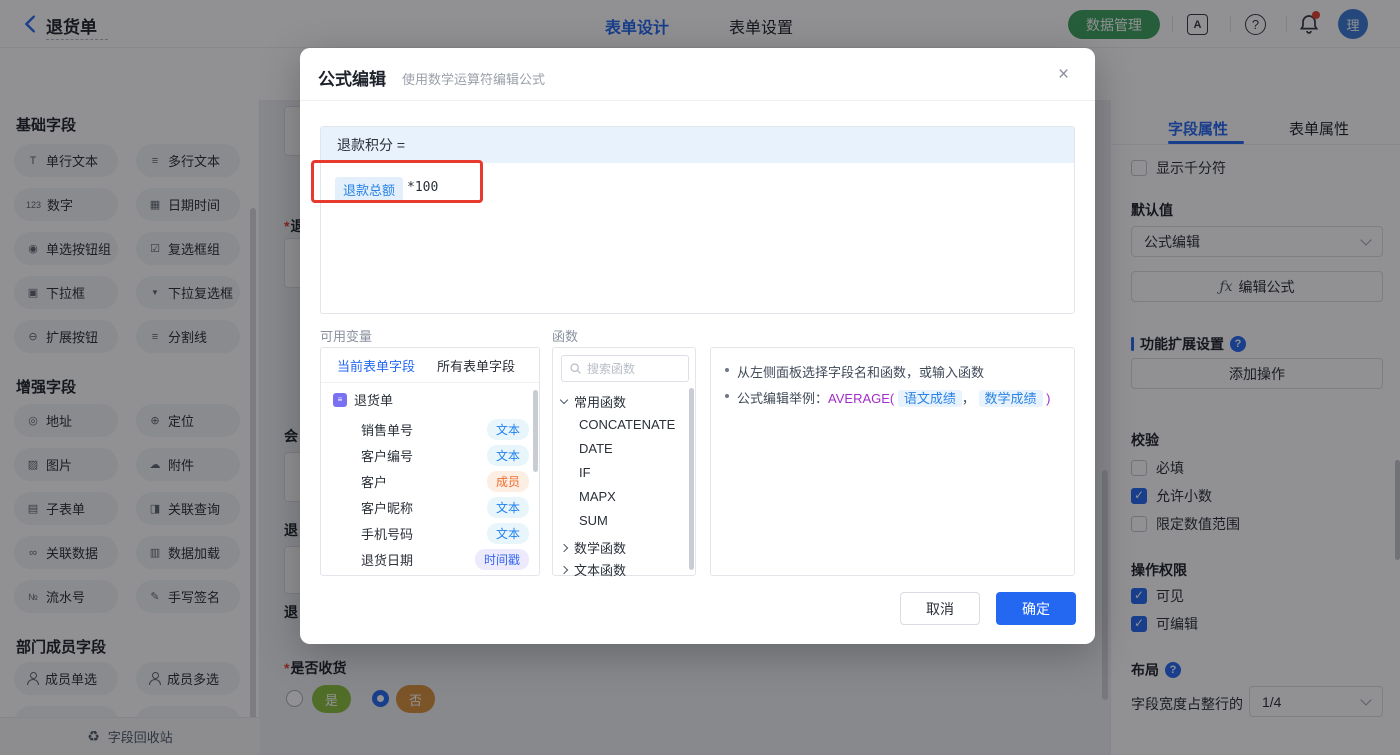  What do you see at coordinates (501, 559) in the screenshot?
I see `type-badge: 时间戳` at bounding box center [501, 559].